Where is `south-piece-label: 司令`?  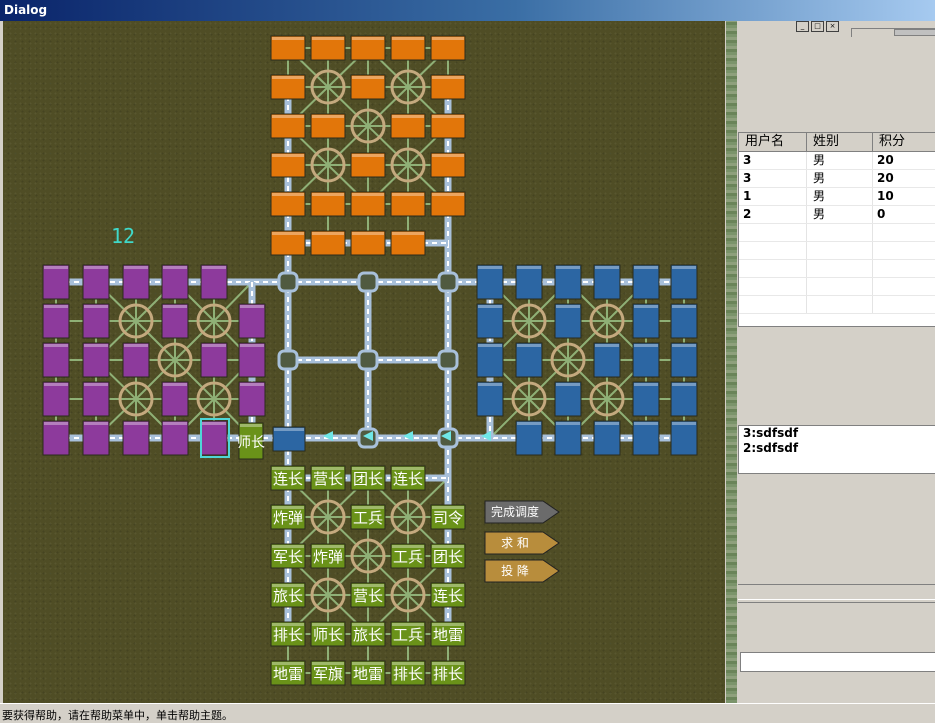
south-piece-label: 司令 is located at coordinates (448, 518).